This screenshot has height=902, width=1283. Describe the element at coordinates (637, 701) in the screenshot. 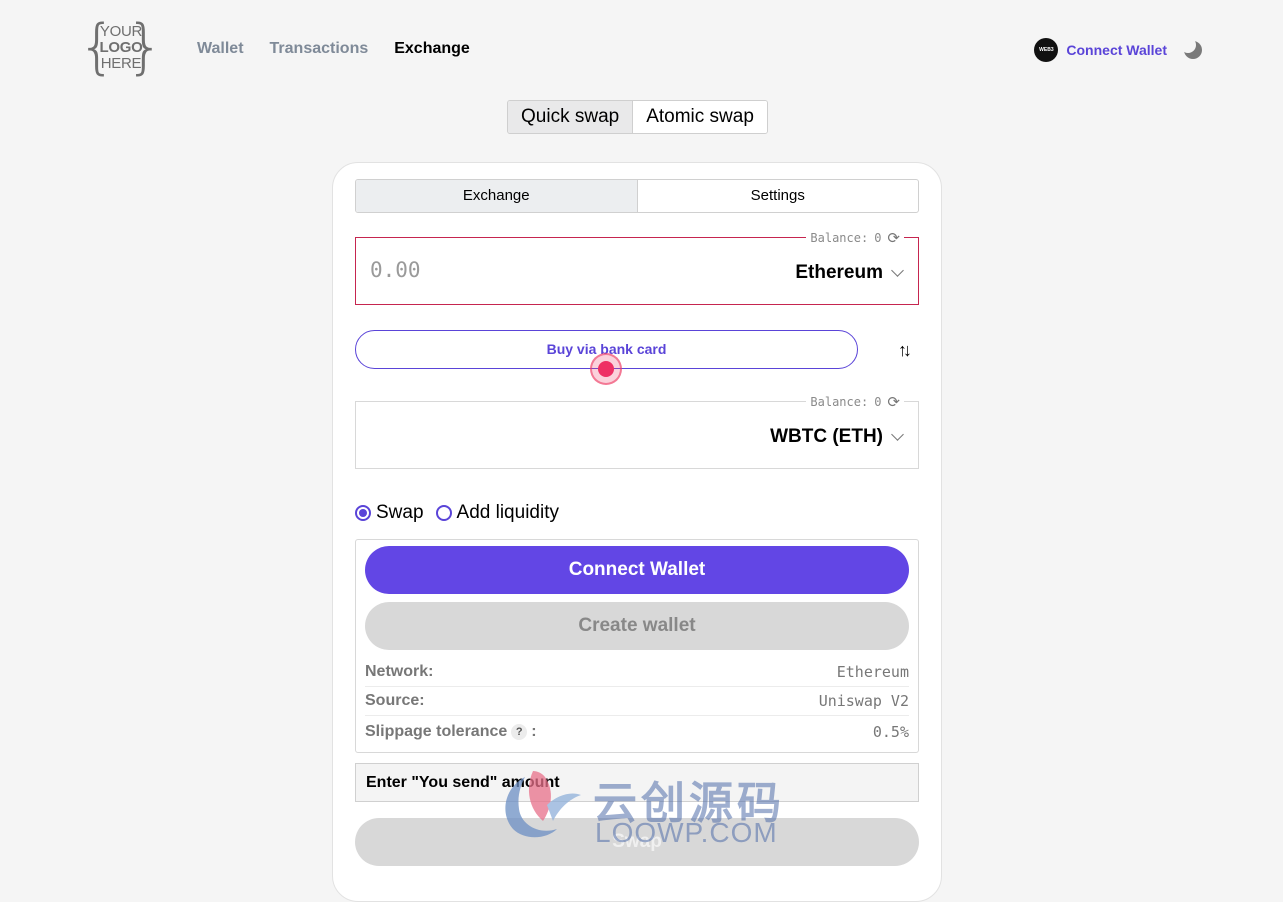

I see `info-row-source: Source: Uniswap V2` at that location.